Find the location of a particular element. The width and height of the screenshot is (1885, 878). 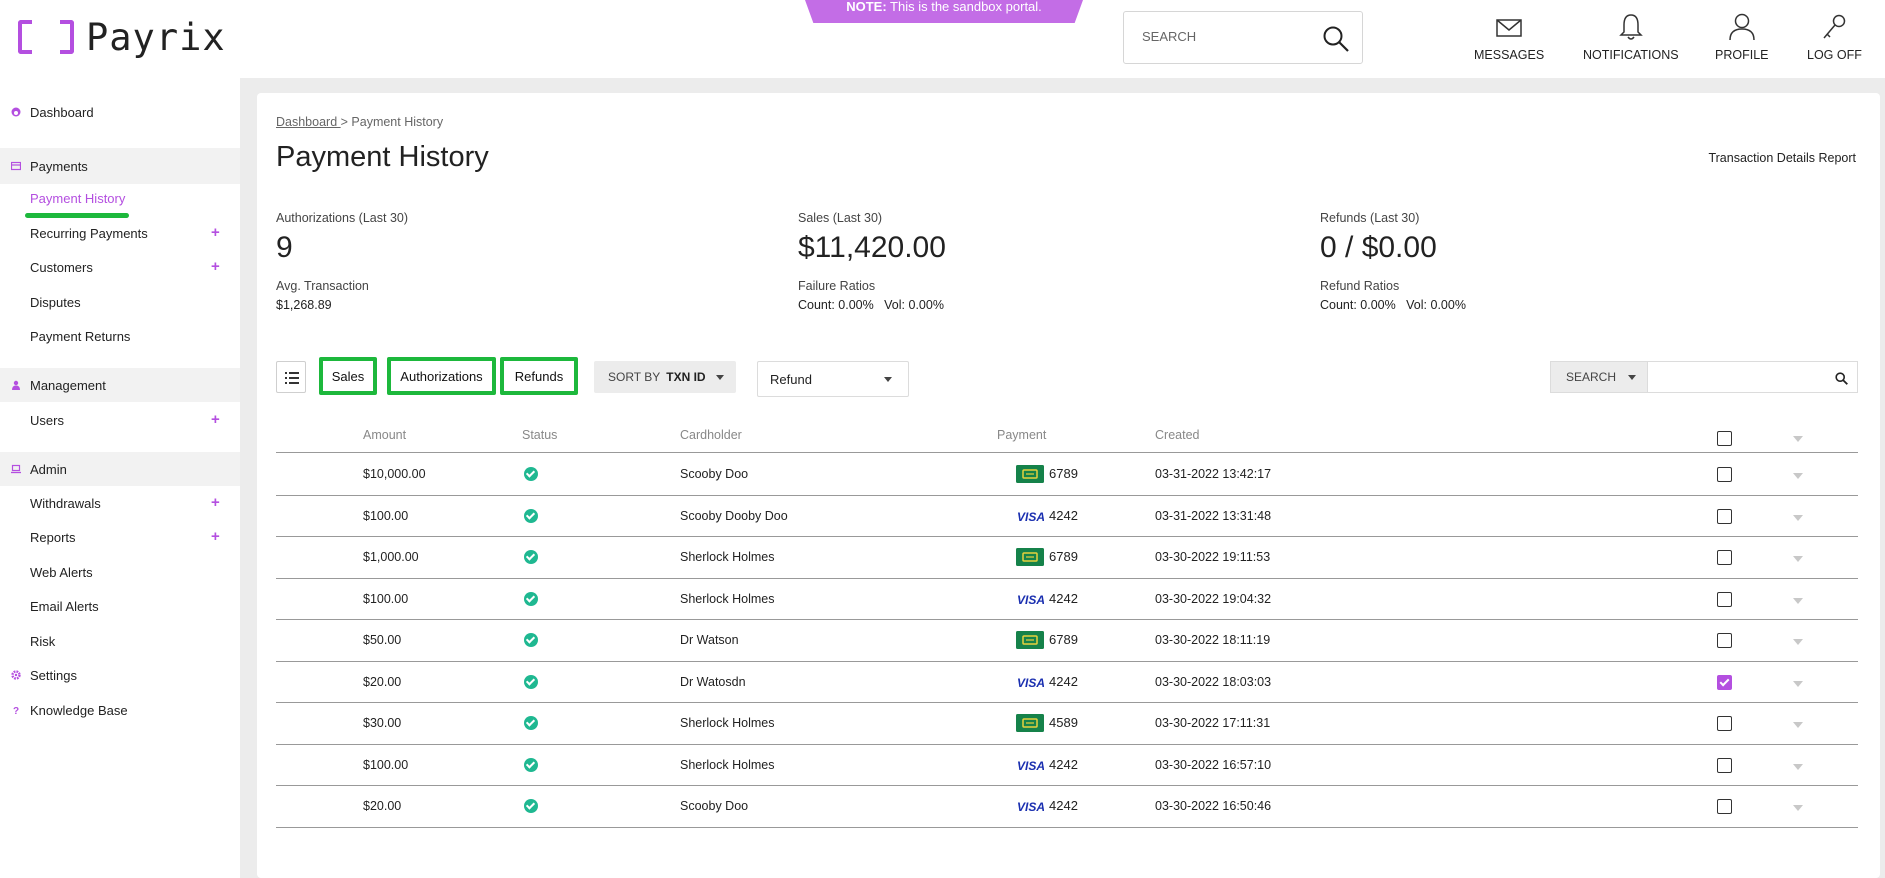

sidebar-item-management: Management is located at coordinates (120, 385).